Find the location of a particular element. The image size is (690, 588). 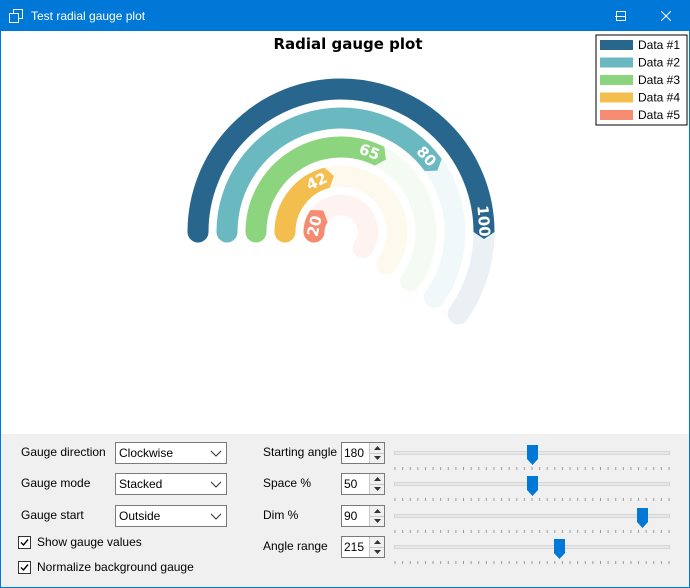

dim-slider is located at coordinates (532, 522).